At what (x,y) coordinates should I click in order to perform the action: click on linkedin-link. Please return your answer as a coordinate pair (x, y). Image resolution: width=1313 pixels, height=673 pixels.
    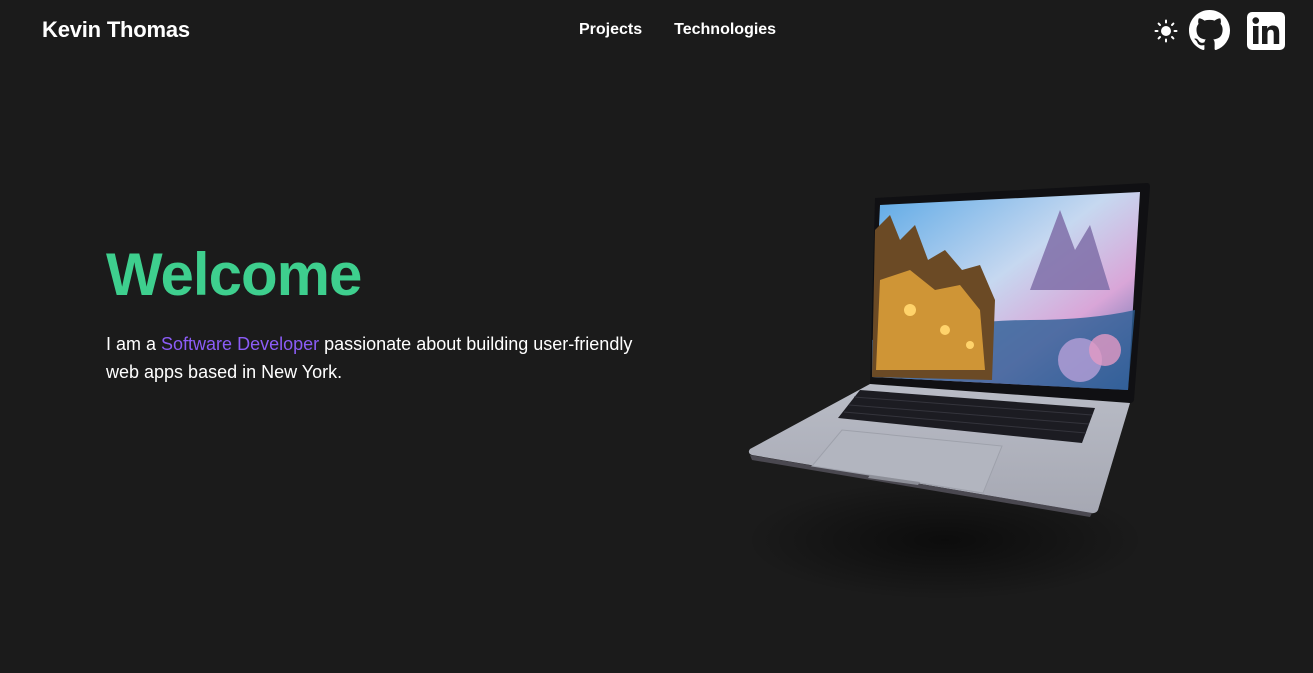
    Looking at the image, I should click on (1266, 30).